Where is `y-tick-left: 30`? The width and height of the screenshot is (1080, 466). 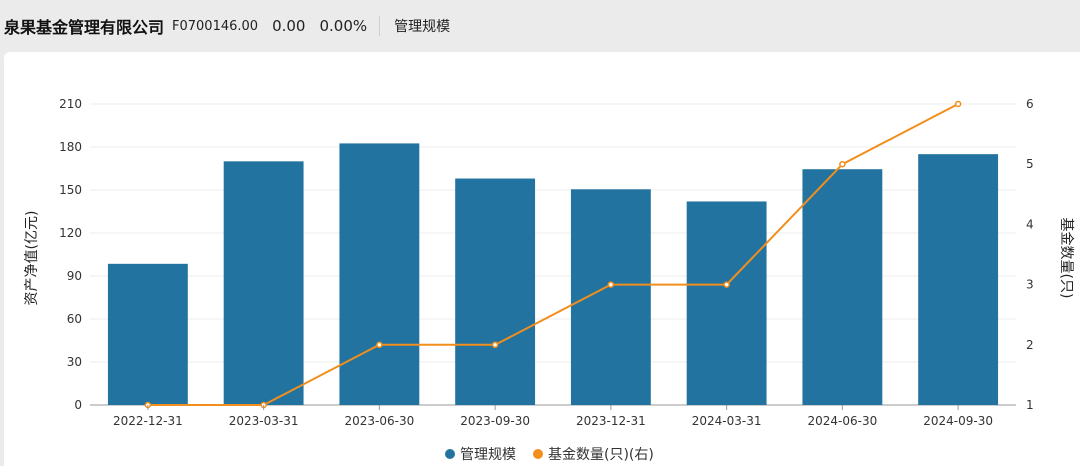 y-tick-left: 30 is located at coordinates (74, 362).